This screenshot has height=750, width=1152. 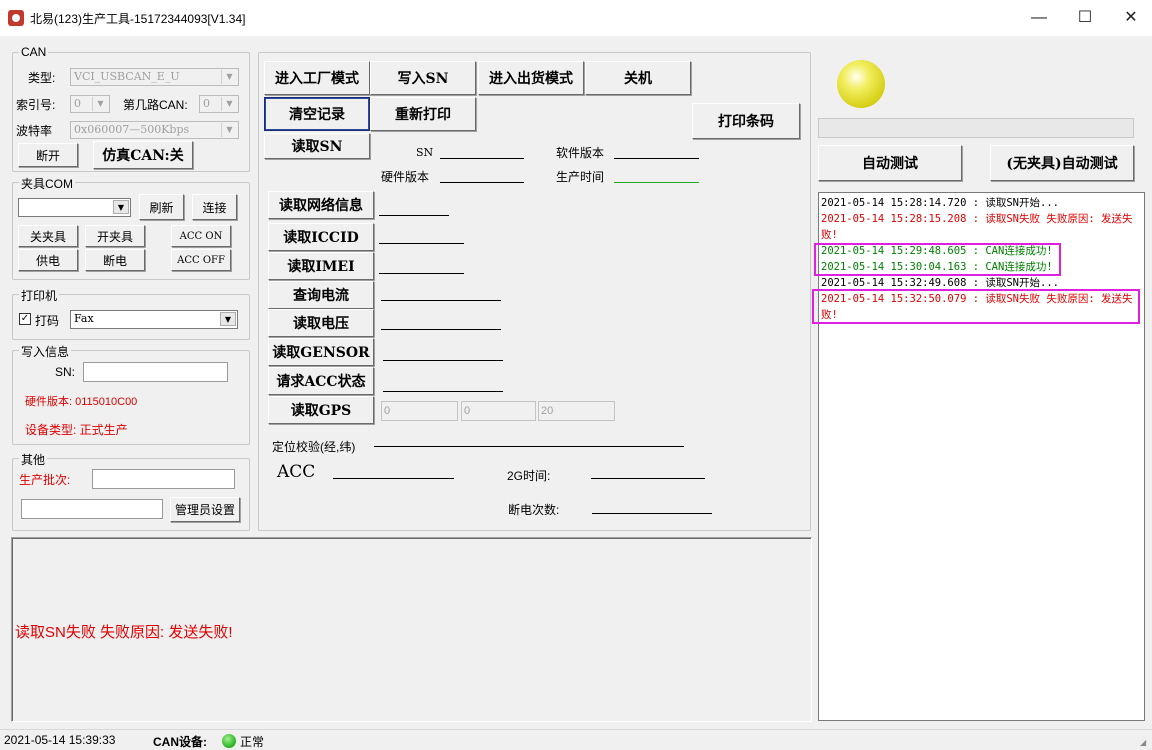 What do you see at coordinates (77, 103) in the screenshot?
I see `can-index-value: 0` at bounding box center [77, 103].